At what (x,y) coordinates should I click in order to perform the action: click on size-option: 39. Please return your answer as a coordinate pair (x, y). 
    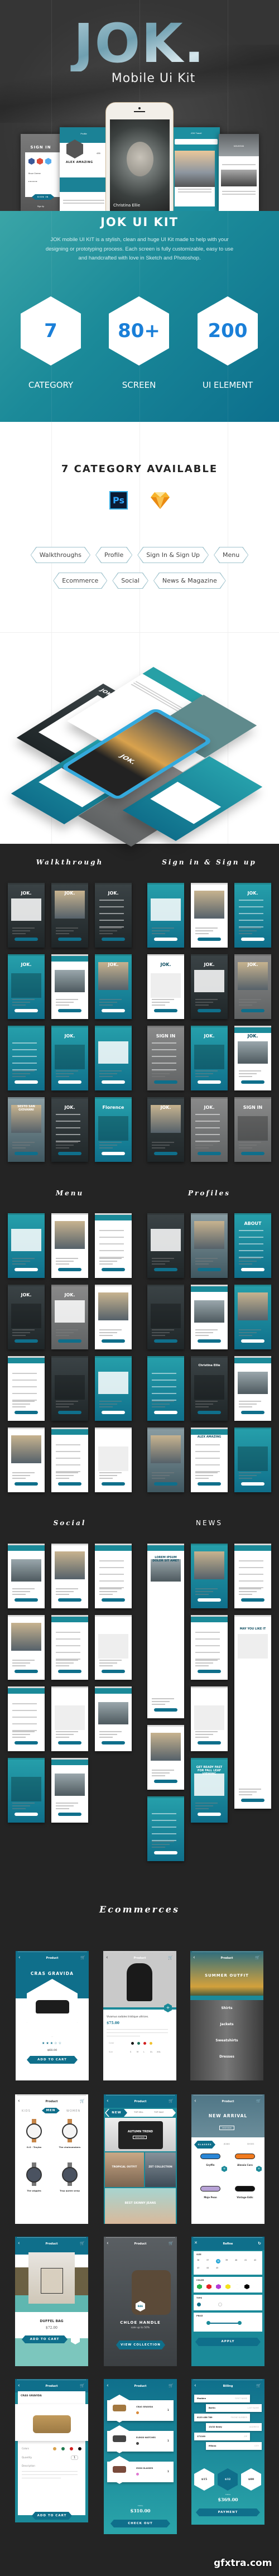
    Looking at the image, I should click on (227, 2260).